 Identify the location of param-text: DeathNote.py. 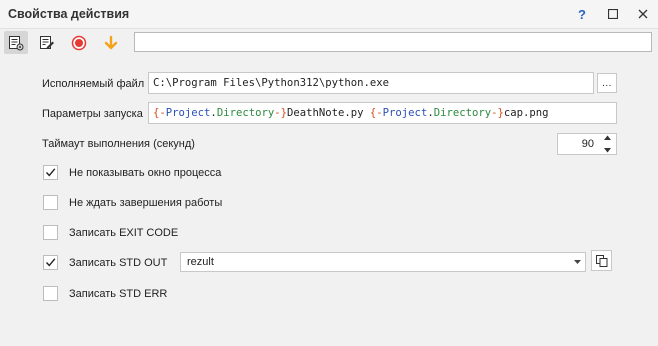
(328, 113).